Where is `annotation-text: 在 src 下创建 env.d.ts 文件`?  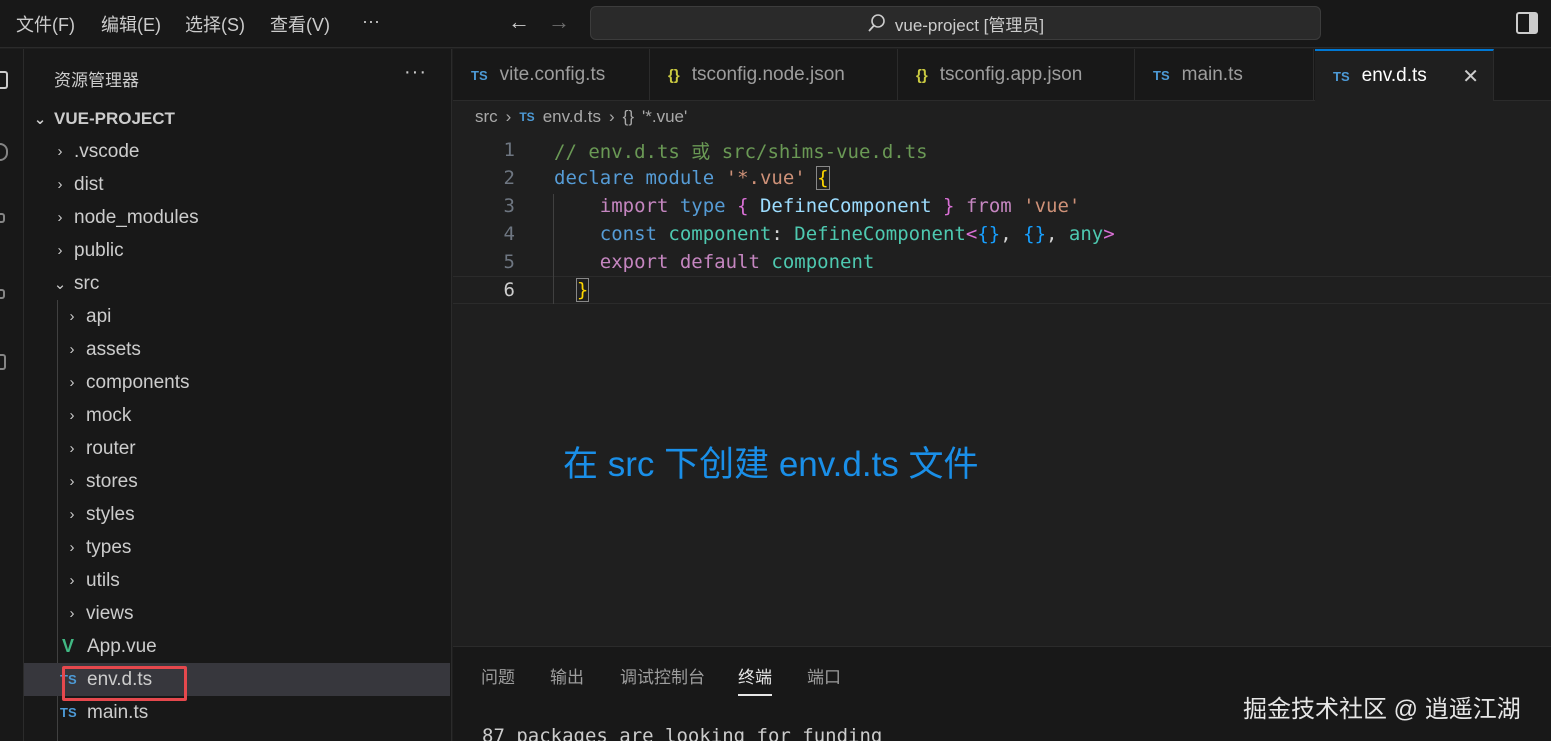 annotation-text: 在 src 下创建 env.d.ts 文件 is located at coordinates (771, 464).